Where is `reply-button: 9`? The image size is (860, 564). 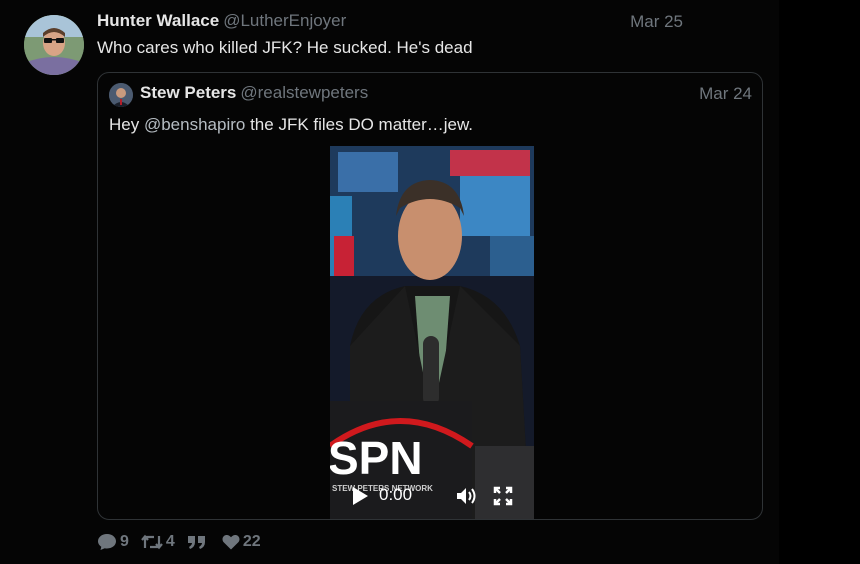 reply-button: 9 is located at coordinates (113, 542).